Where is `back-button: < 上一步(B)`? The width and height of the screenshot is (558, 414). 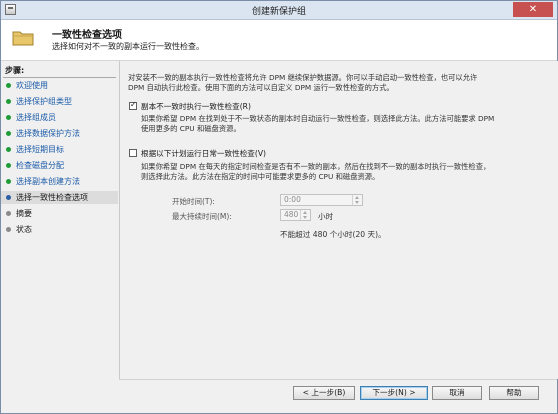
back-button: < 上一步(B) is located at coordinates (324, 393).